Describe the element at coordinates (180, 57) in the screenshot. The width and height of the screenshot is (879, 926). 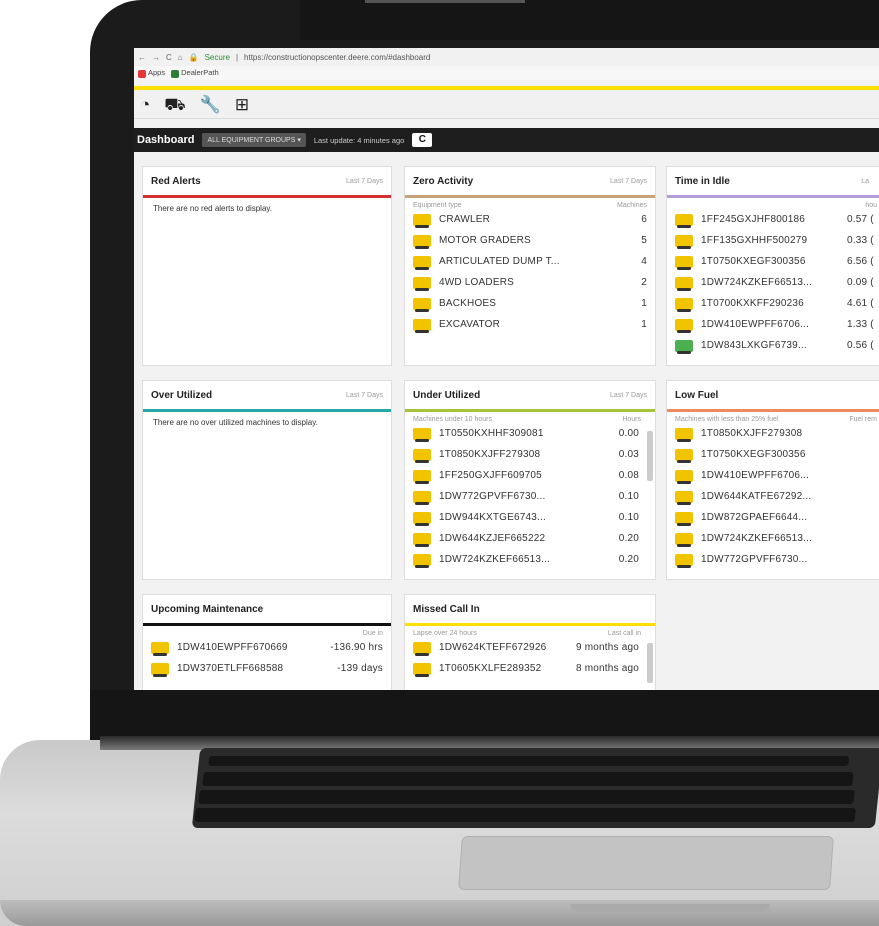
I see `home-icon: ⌂` at that location.